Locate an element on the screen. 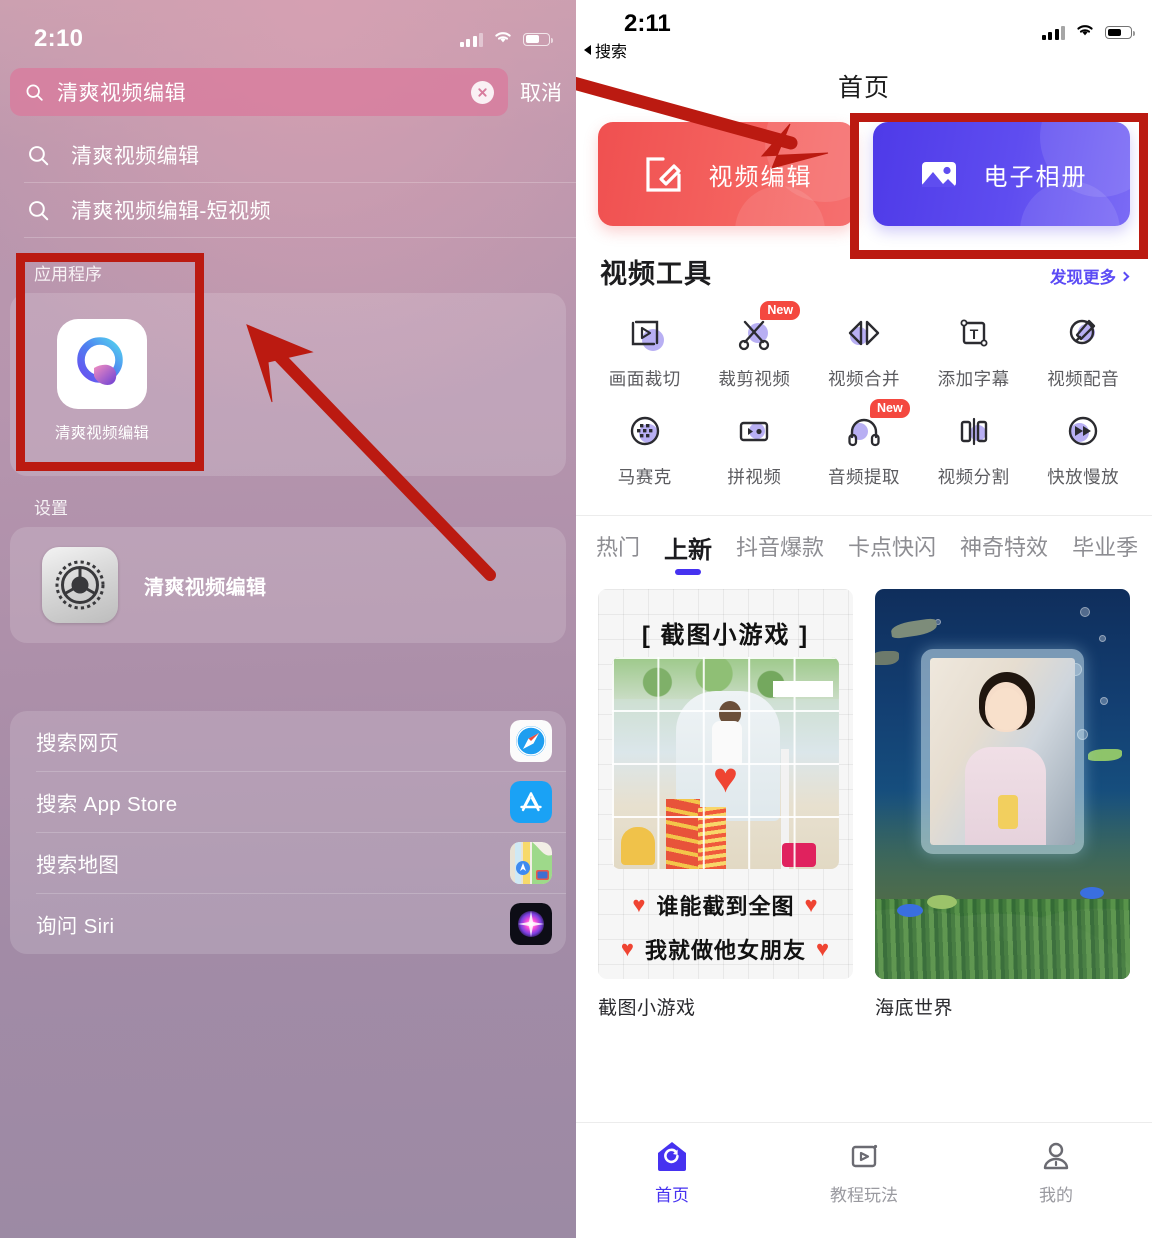  app-result-label: 清爽视频编辑 is located at coordinates (102, 433).